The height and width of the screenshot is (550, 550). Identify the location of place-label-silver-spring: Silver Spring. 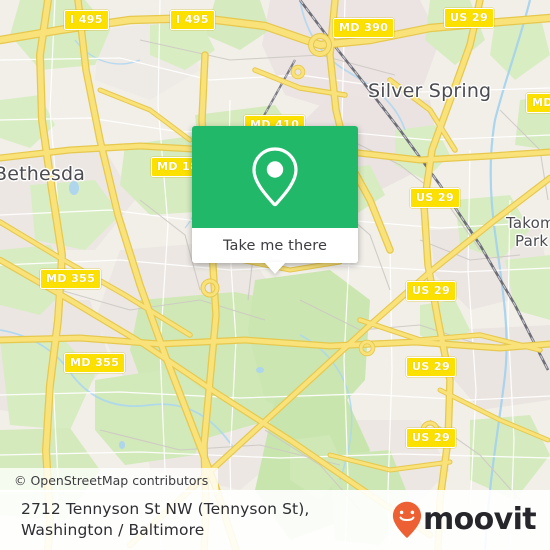
(430, 91).